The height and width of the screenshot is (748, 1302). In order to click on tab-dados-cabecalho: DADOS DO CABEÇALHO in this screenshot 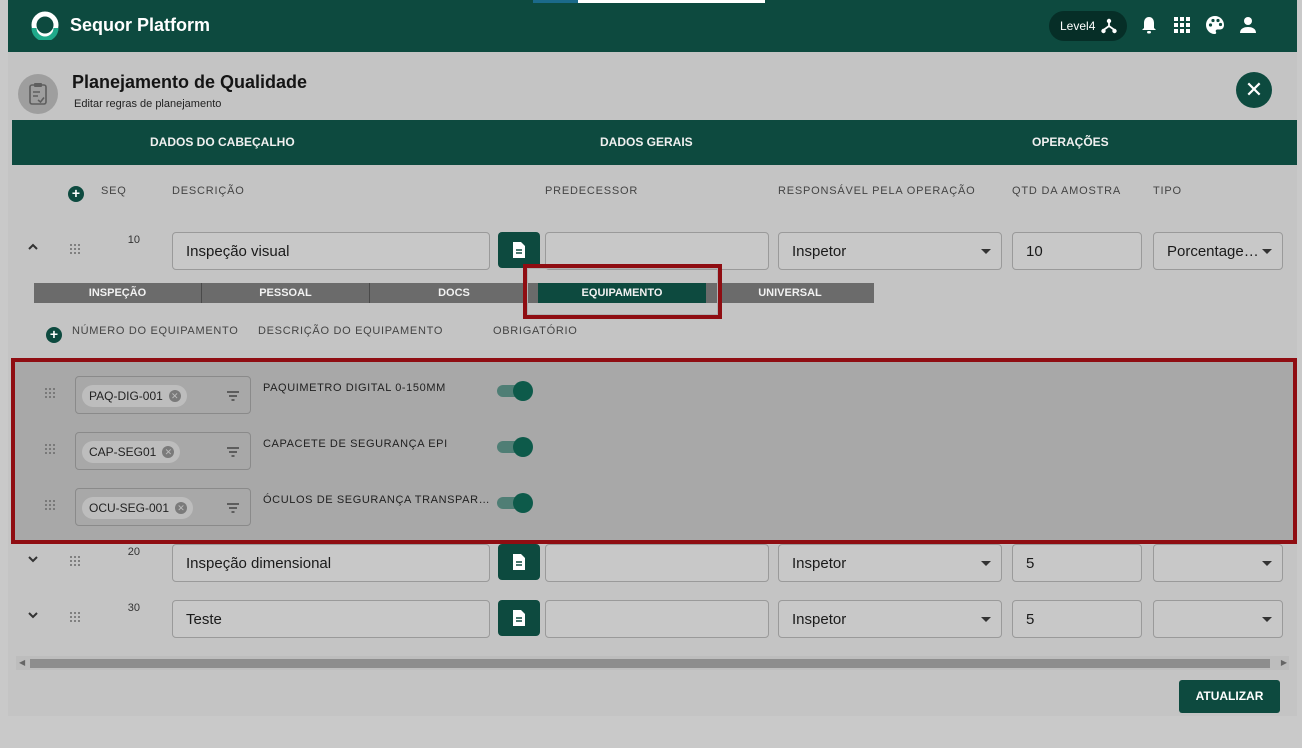, I will do `click(222, 142)`.